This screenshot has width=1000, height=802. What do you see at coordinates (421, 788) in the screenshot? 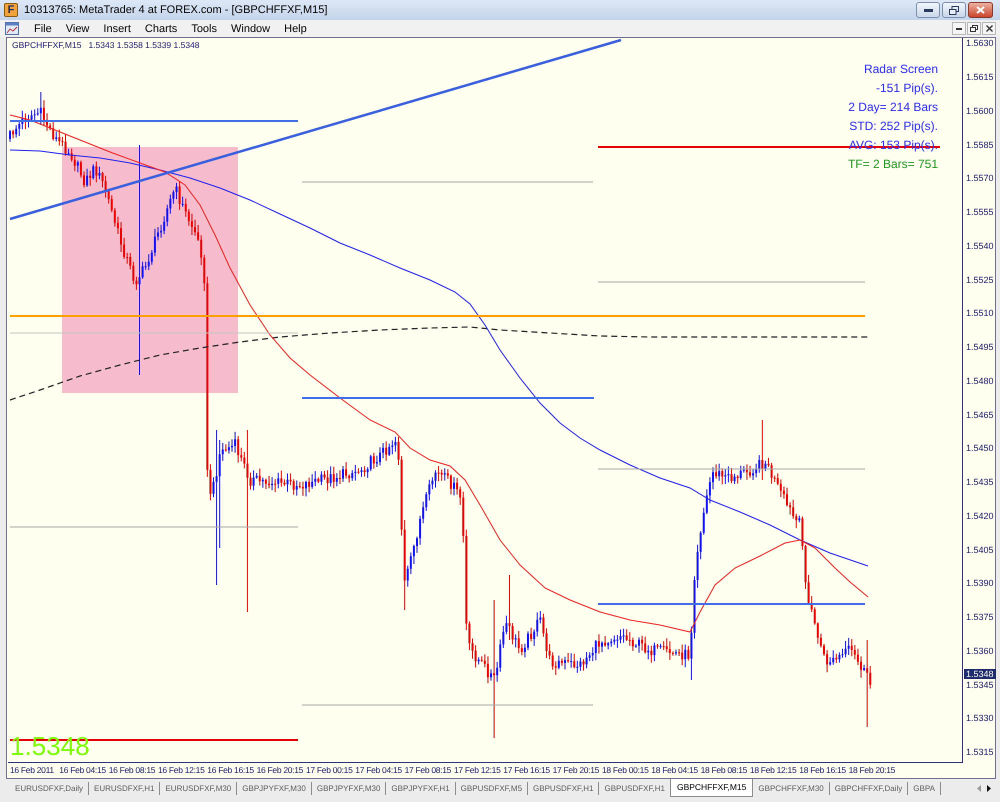
I see `chart-tab: GBPJPYFXF,H1` at bounding box center [421, 788].